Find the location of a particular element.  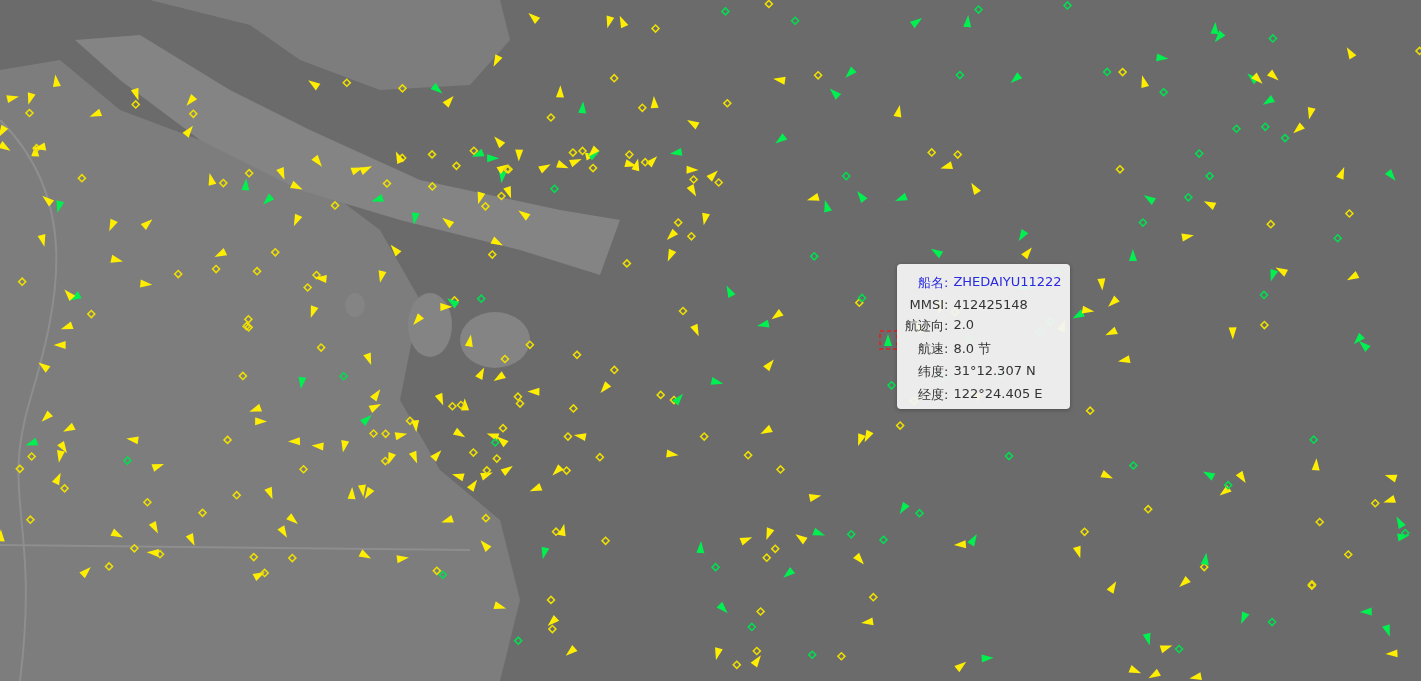

field-label: 船名: is located at coordinates (933, 283).